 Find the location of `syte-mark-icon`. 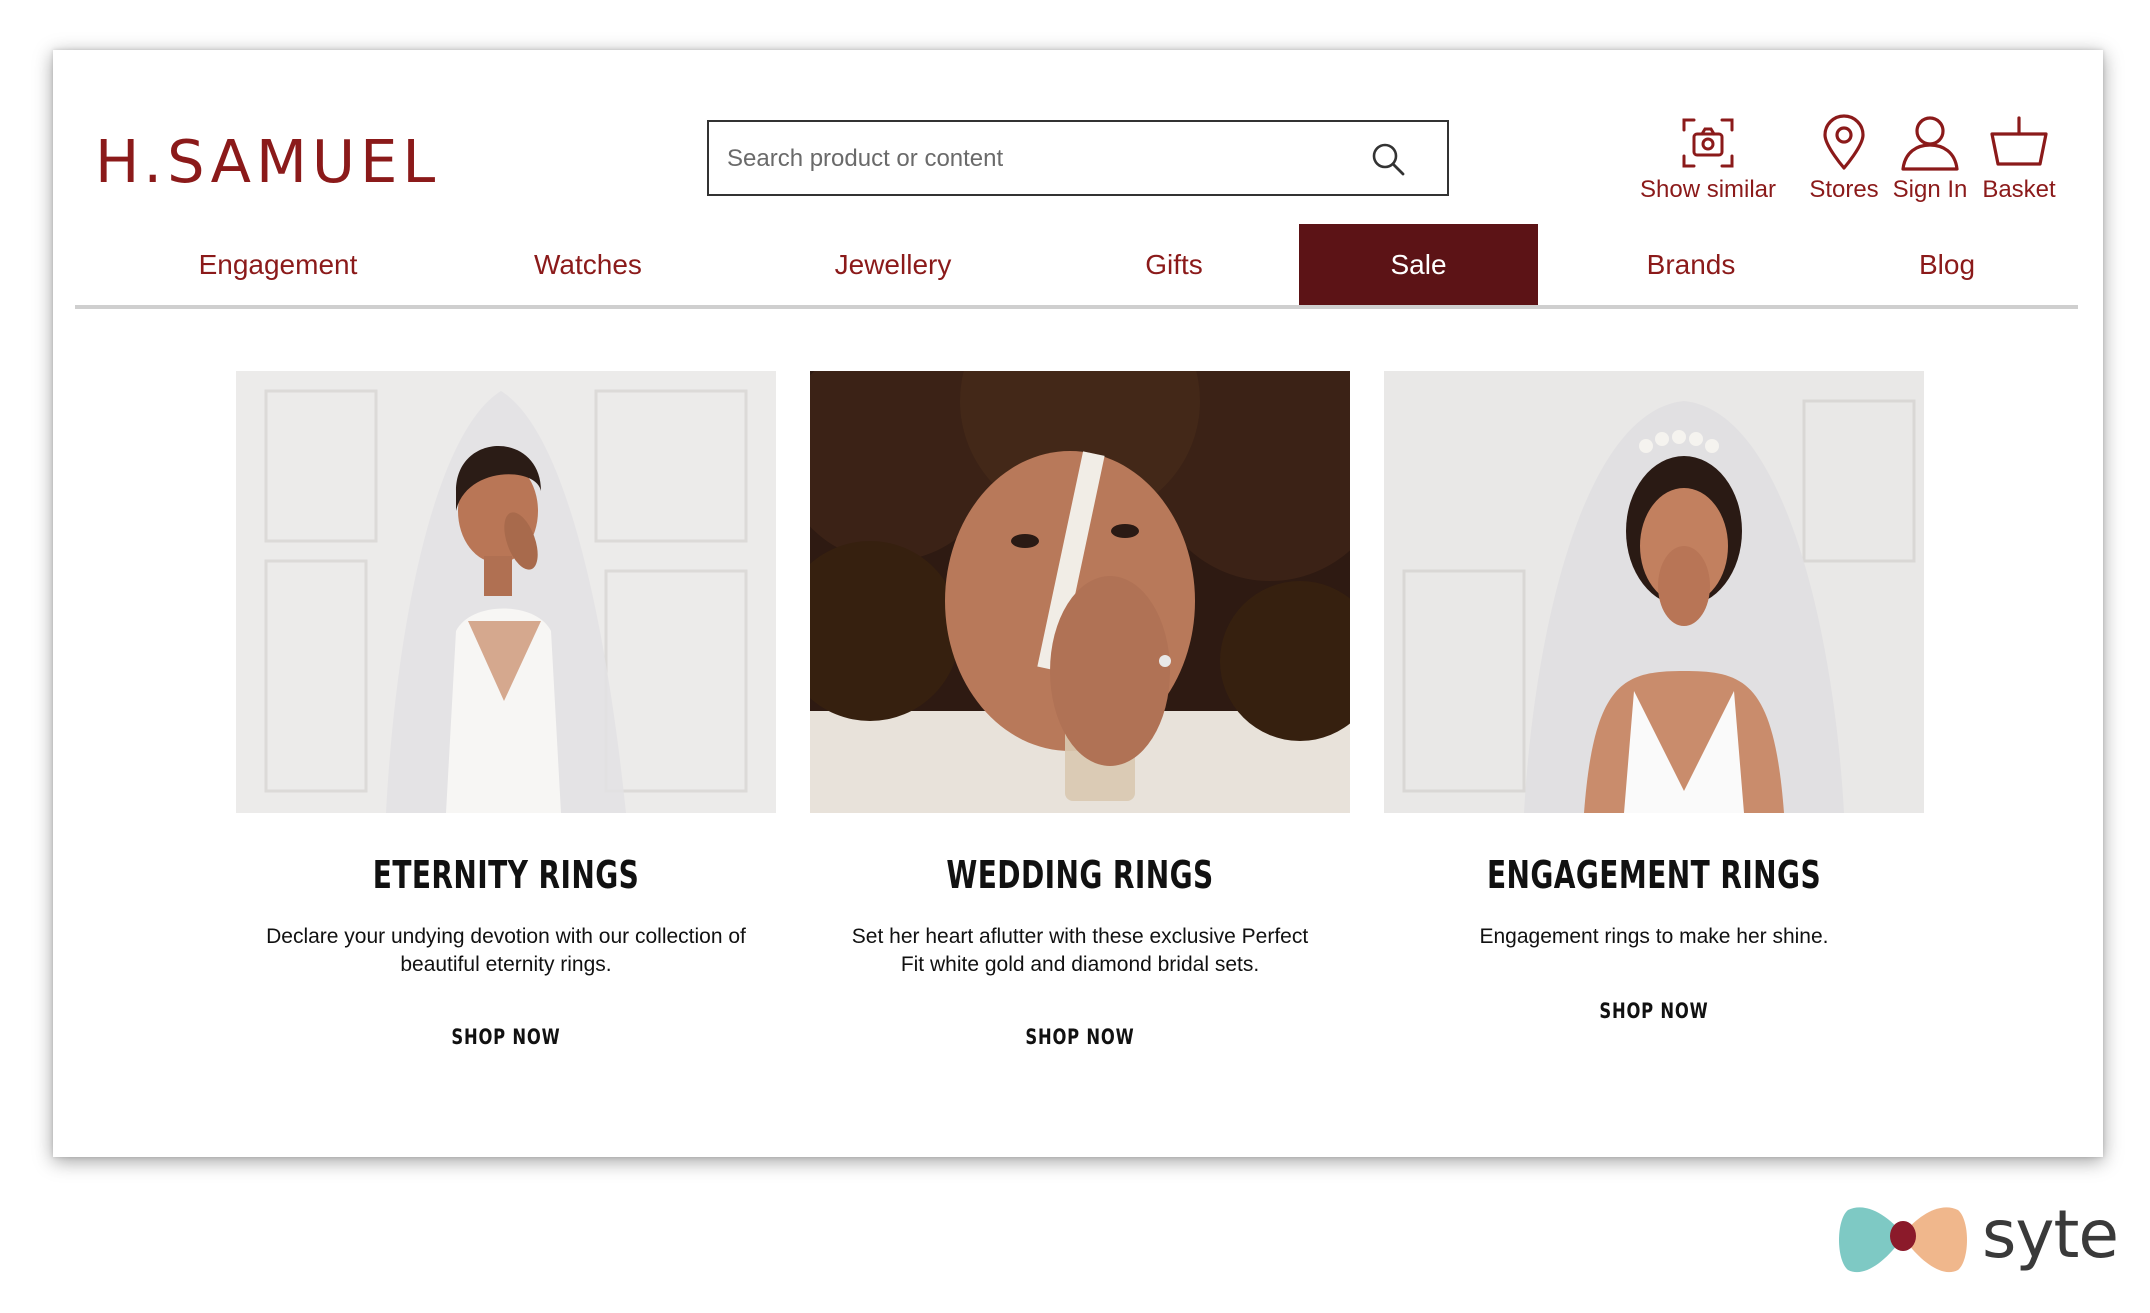

syte-mark-icon is located at coordinates (1903, 1240).